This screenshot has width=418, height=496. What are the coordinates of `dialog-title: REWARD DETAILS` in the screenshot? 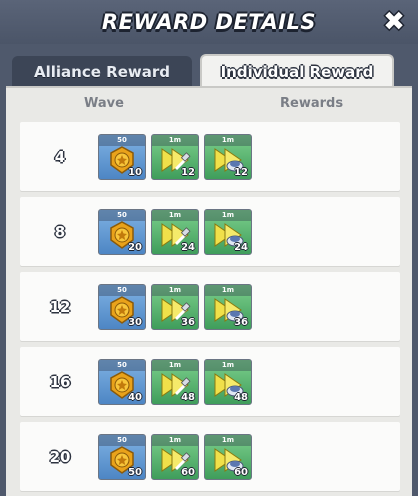 It's located at (209, 22).